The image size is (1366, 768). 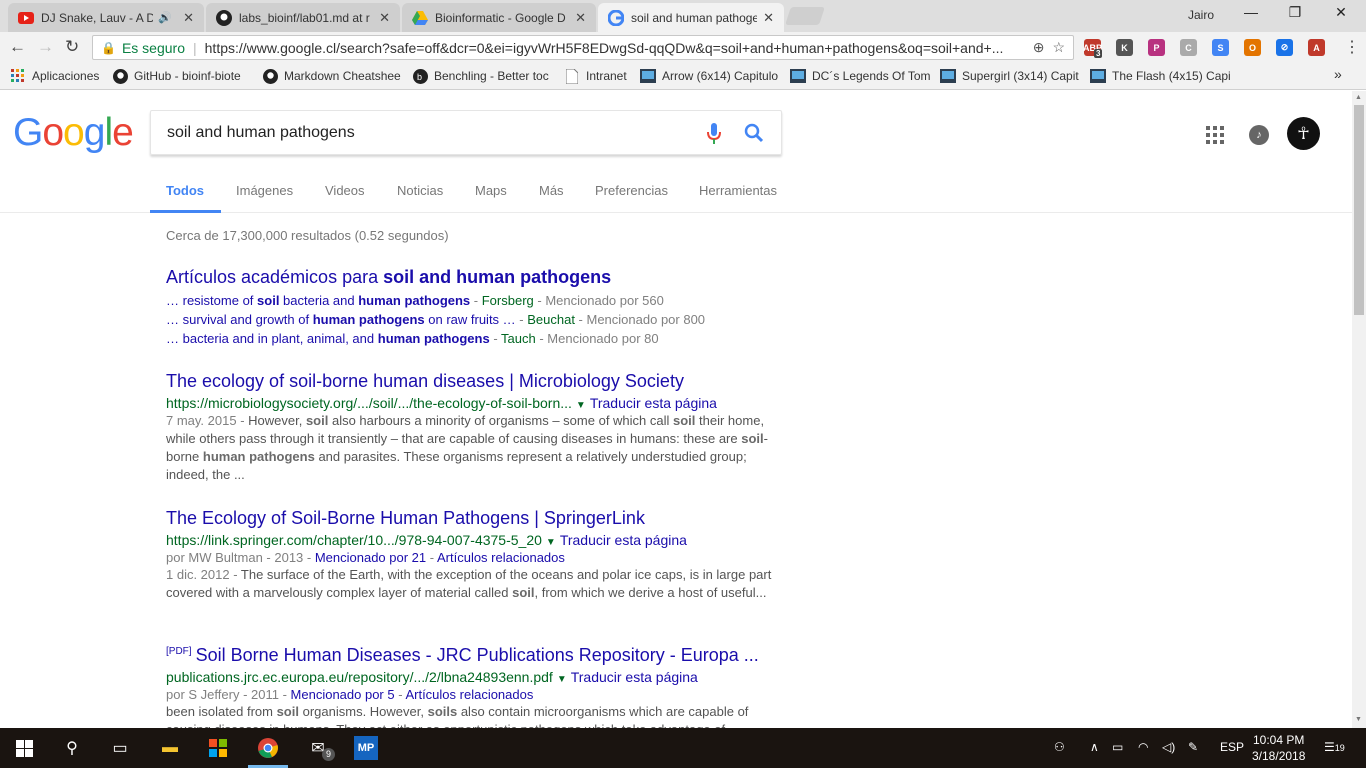 I want to click on chrome-icon, so click(x=268, y=748).